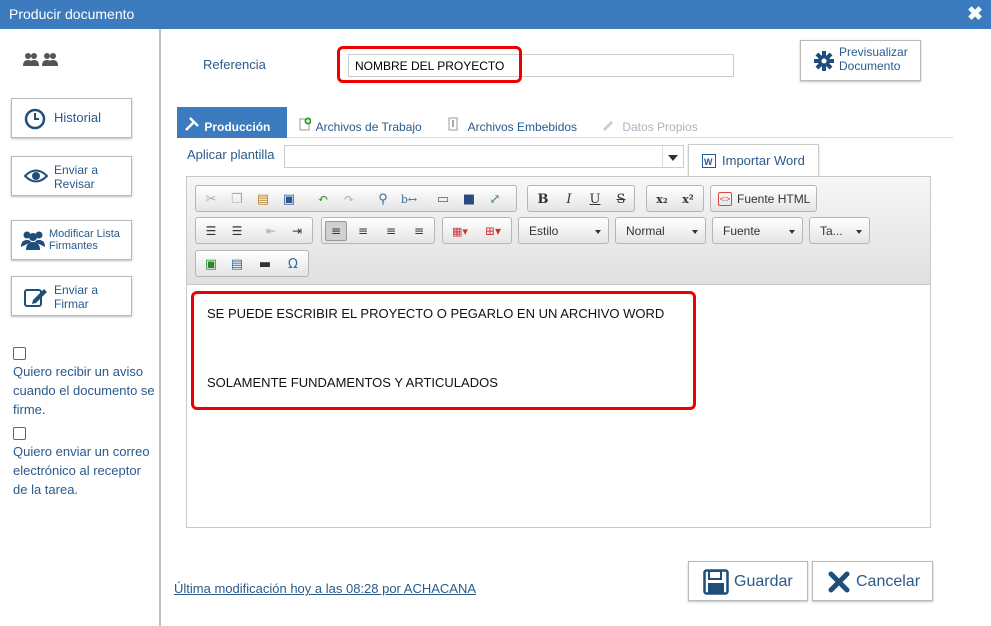 Image resolution: width=991 pixels, height=626 pixels. Describe the element at coordinates (522, 127) in the screenshot. I see `tab-archivos-embebidos-label: Archivos Embebidos` at that location.